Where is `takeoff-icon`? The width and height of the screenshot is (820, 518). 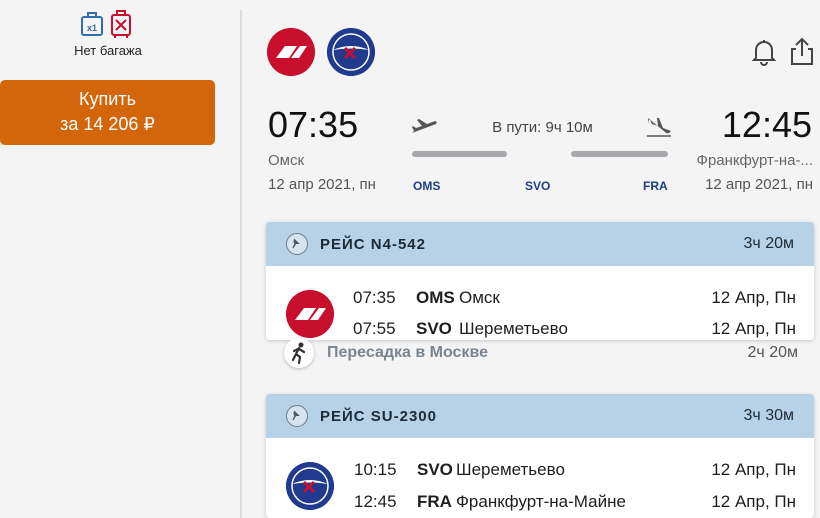 takeoff-icon is located at coordinates (424, 126).